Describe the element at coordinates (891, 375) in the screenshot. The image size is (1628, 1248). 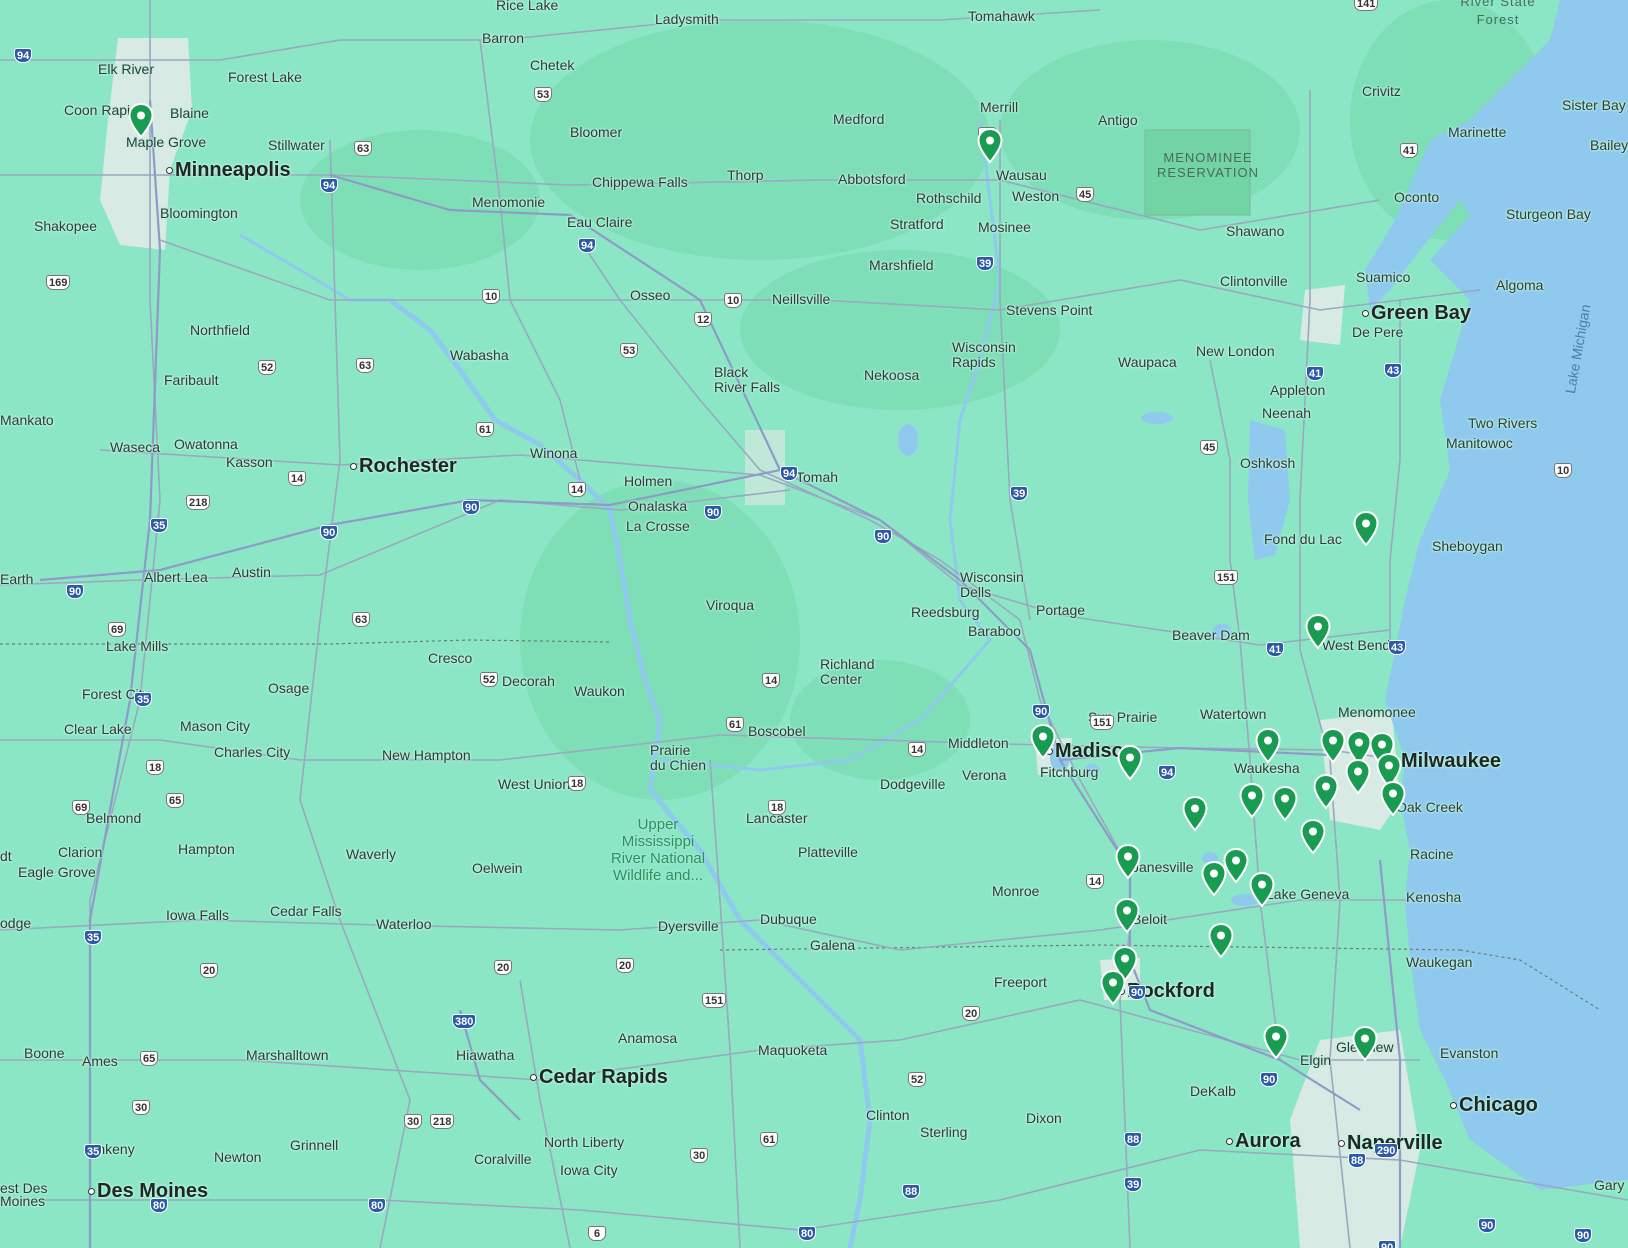
I see `place-label-nekoosa: Nekoosa` at that location.